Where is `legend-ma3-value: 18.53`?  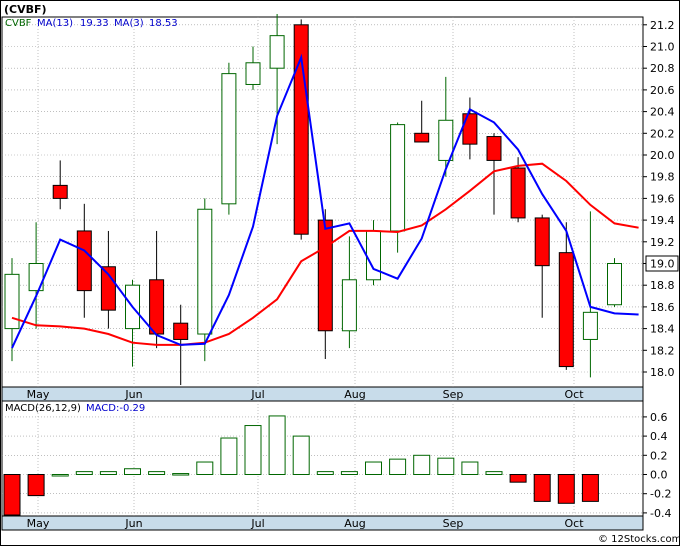 legend-ma3-value: 18.53 is located at coordinates (163, 23).